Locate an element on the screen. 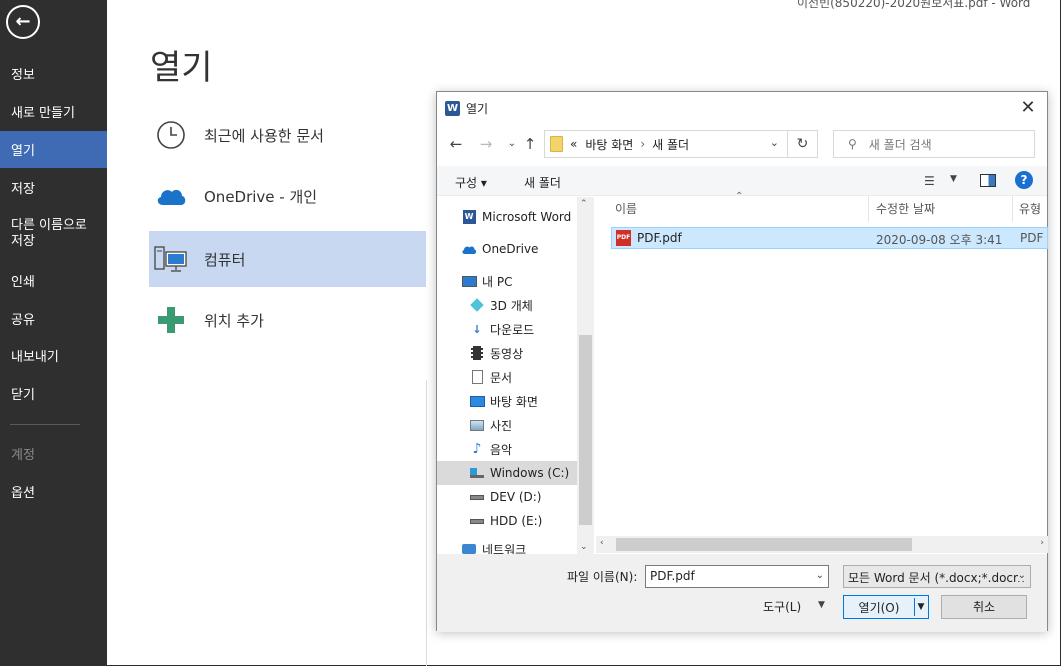  scroll-left-icon: ‹ is located at coordinates (602, 543).